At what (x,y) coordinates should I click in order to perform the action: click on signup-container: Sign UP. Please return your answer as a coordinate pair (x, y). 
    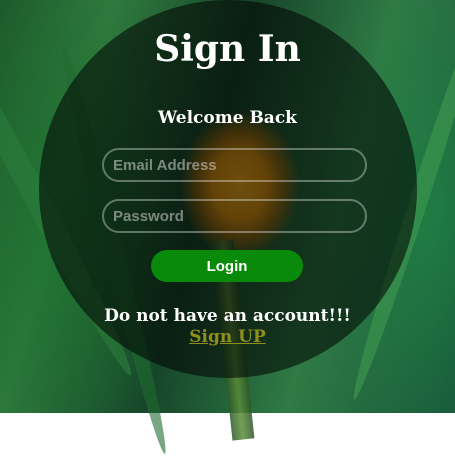
    Looking at the image, I should click on (227, 337).